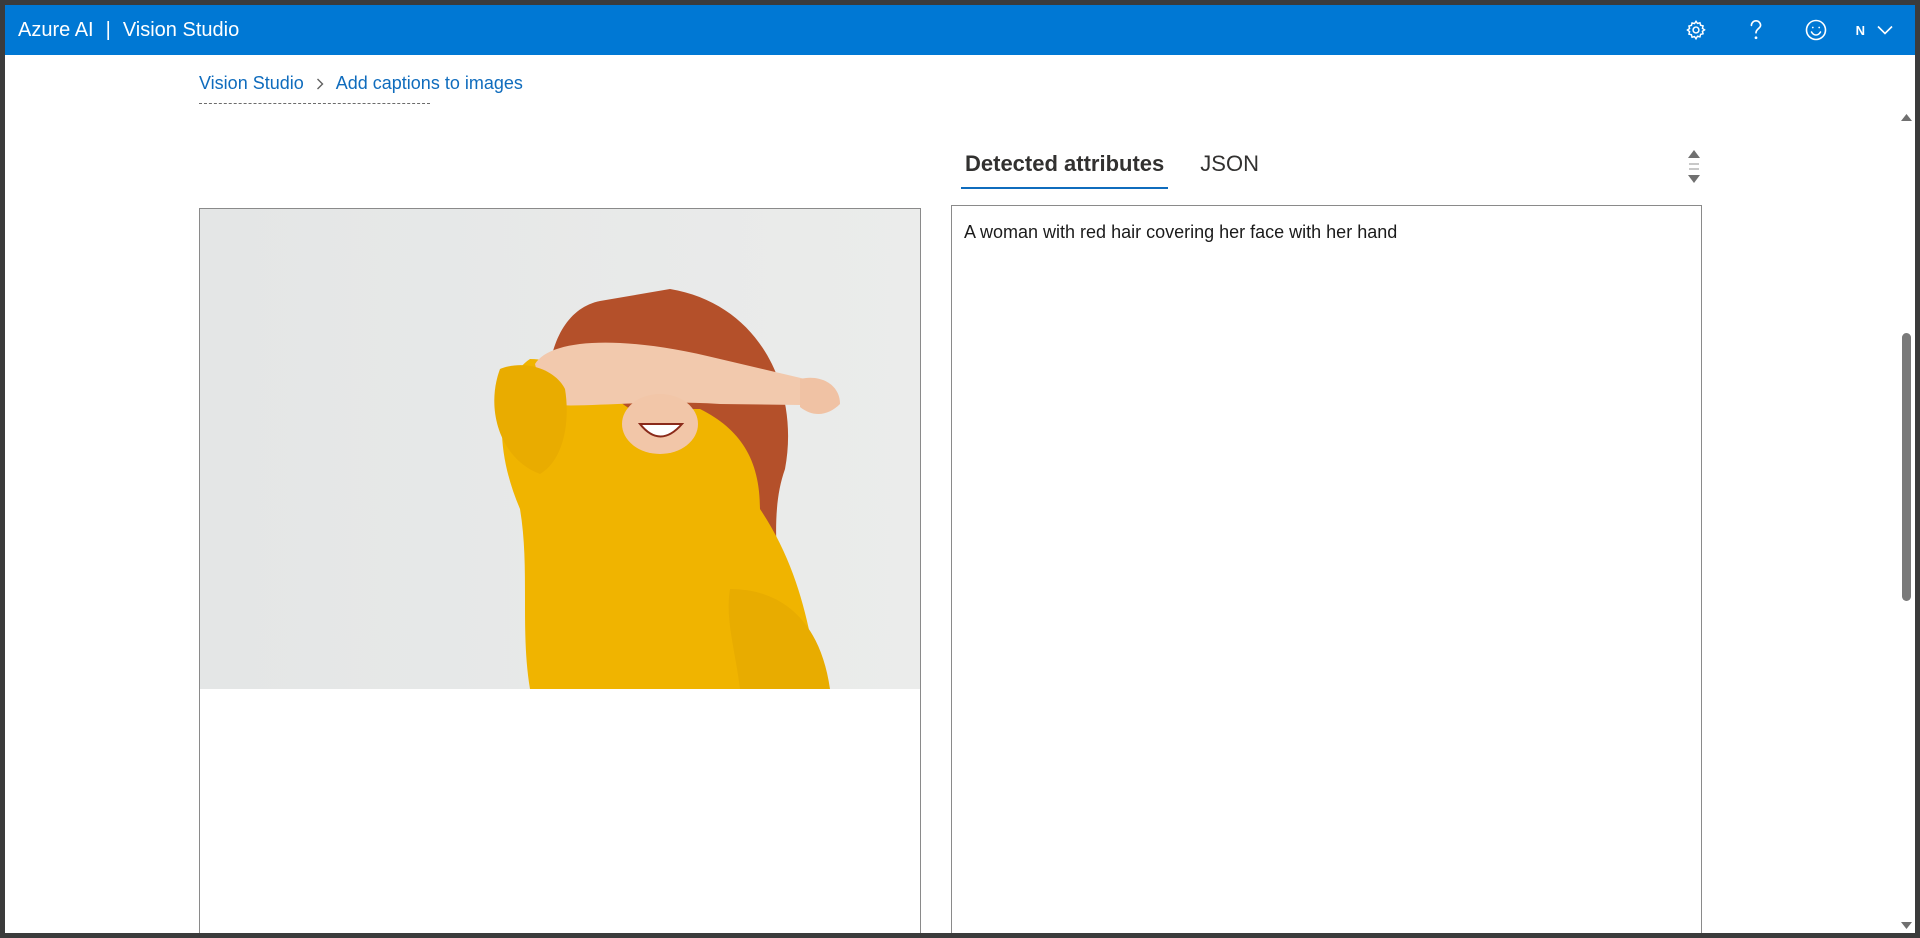 The height and width of the screenshot is (938, 1920). What do you see at coordinates (1885, 30) in the screenshot?
I see `chevron-down-icon` at bounding box center [1885, 30].